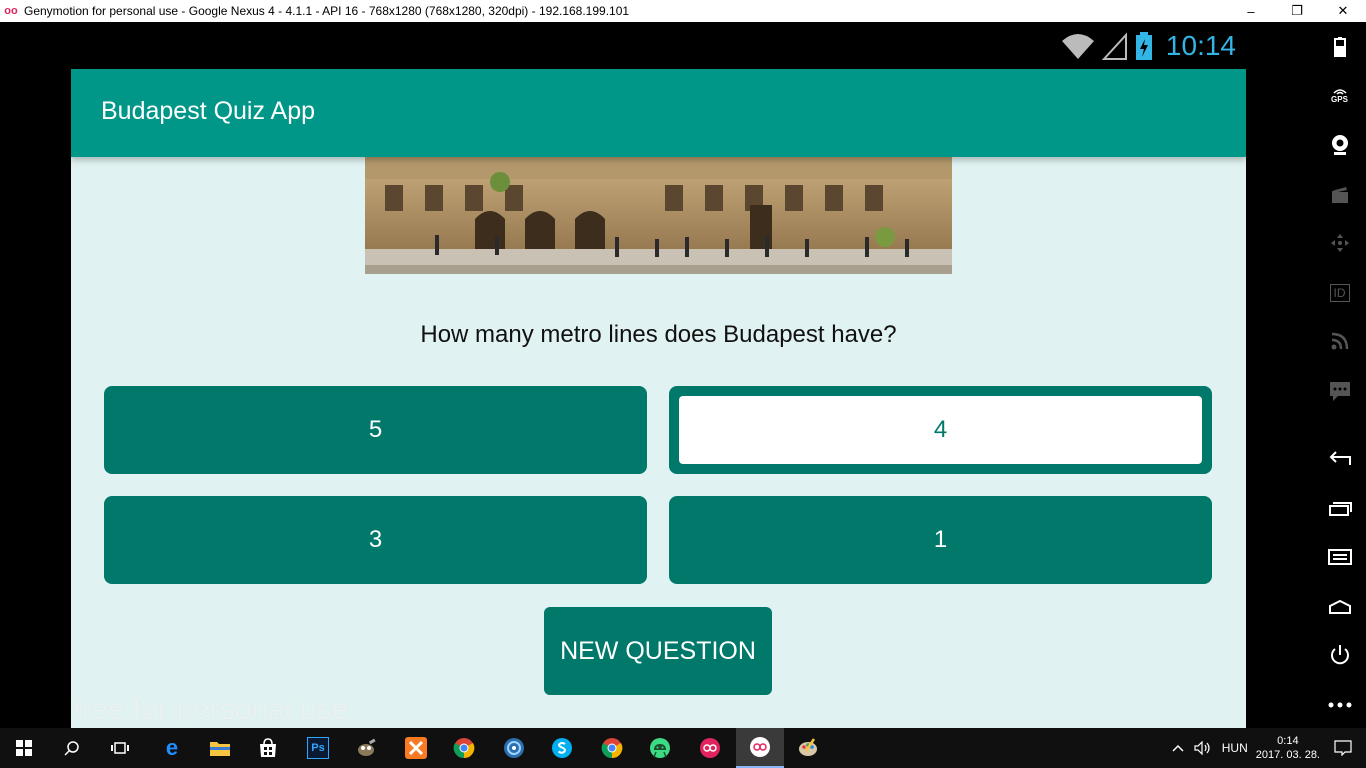  What do you see at coordinates (1339, 705) in the screenshot?
I see `more-icon` at bounding box center [1339, 705].